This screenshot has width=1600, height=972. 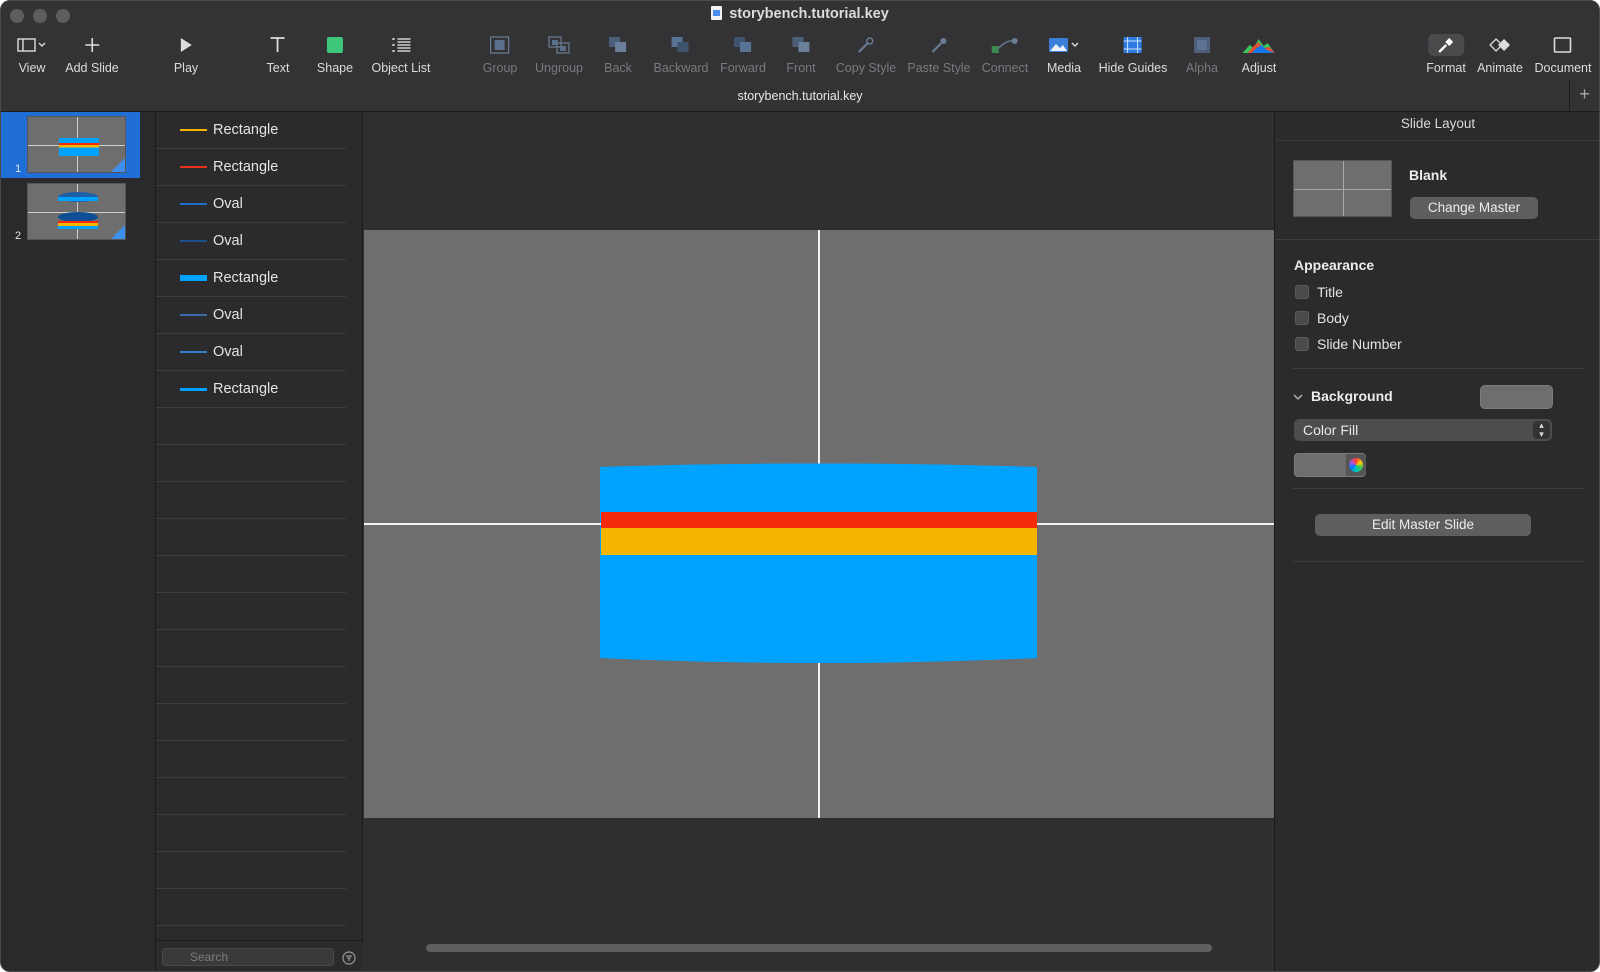 I want to click on guides-icon, so click(x=1133, y=45).